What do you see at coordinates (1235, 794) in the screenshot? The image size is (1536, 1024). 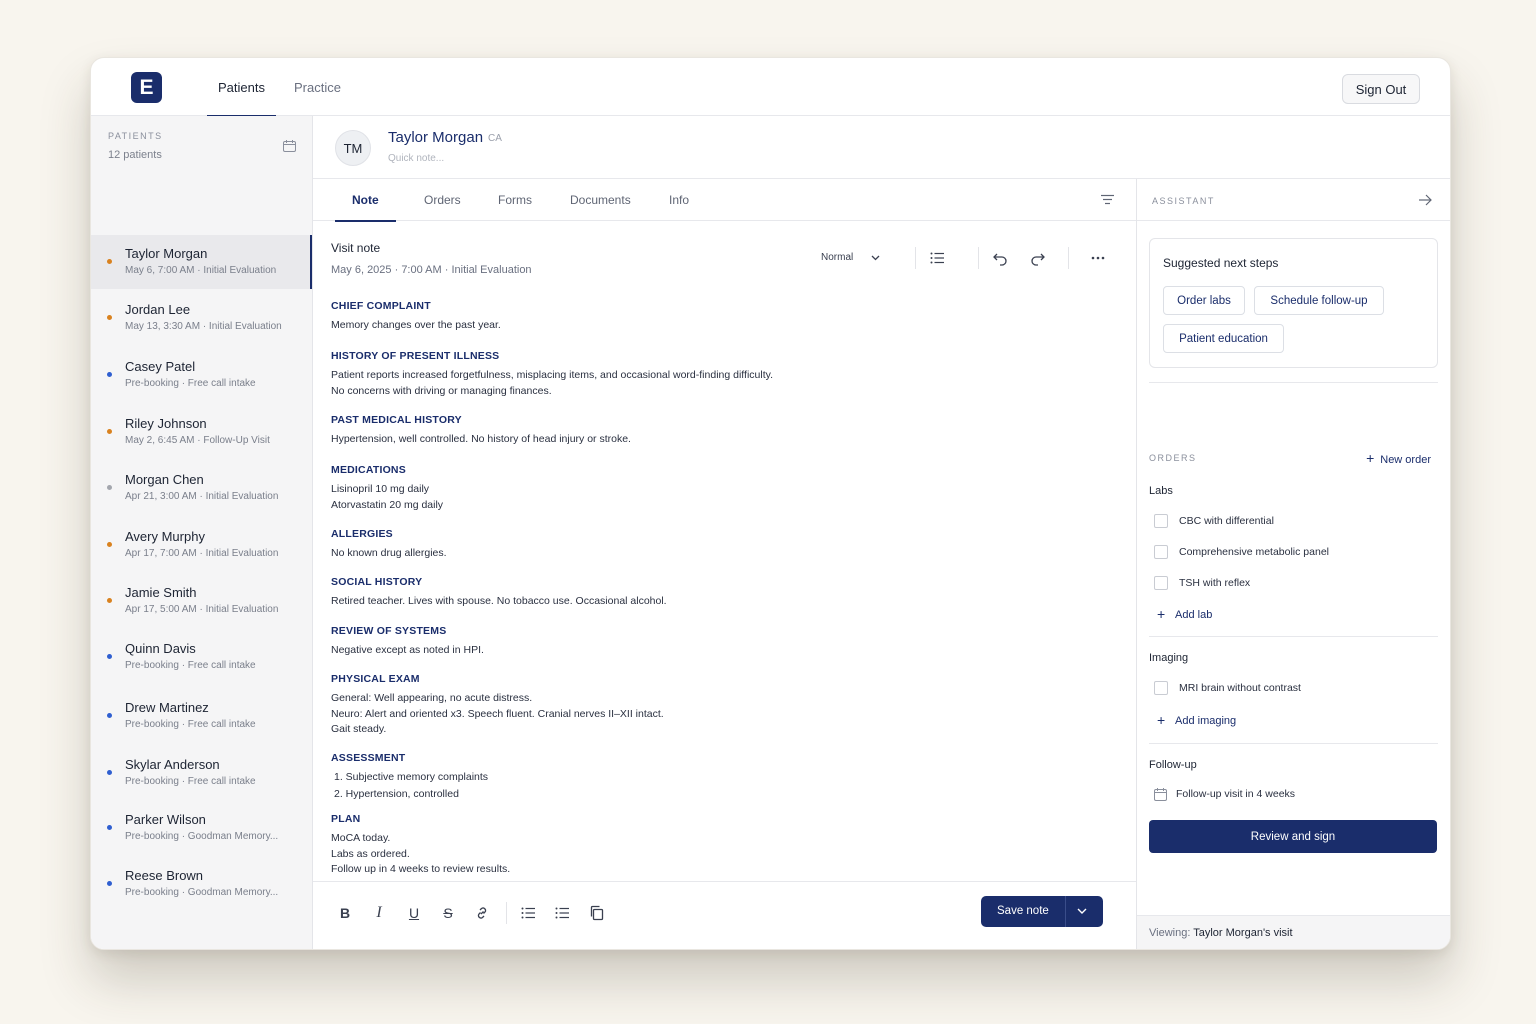 I see `follow-up-item: Follow-up visit in 4 weeks` at bounding box center [1235, 794].